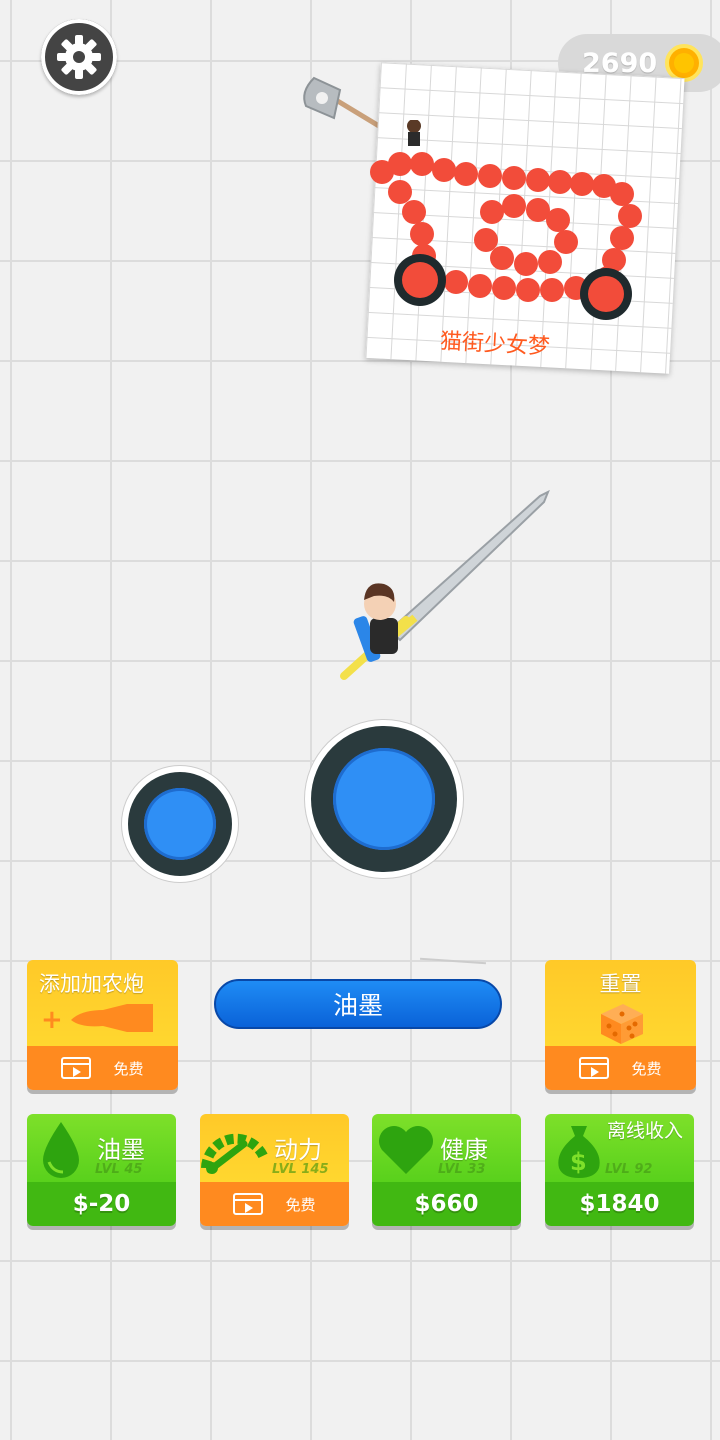 This screenshot has height=1440, width=720. I want to click on bead-vehicle, so click(506, 220).